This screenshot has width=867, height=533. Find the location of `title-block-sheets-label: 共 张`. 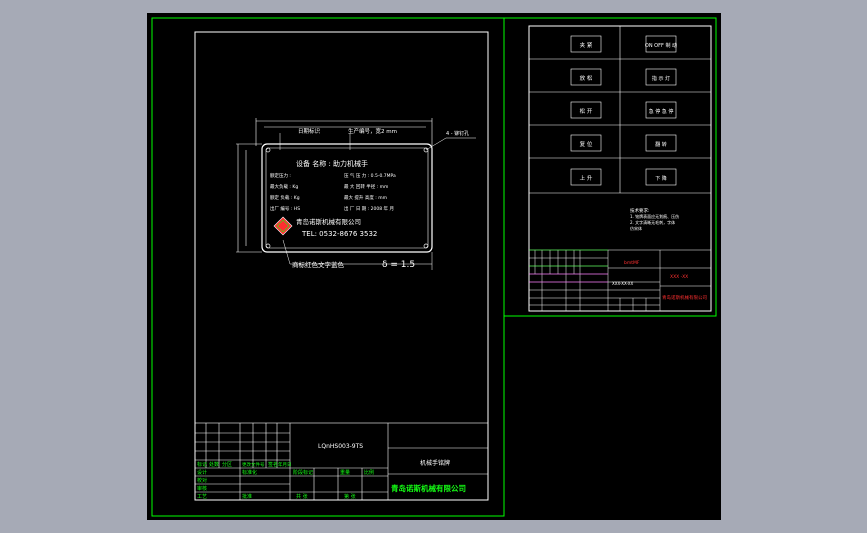

title-block-sheets-label: 共 张 is located at coordinates (302, 496).